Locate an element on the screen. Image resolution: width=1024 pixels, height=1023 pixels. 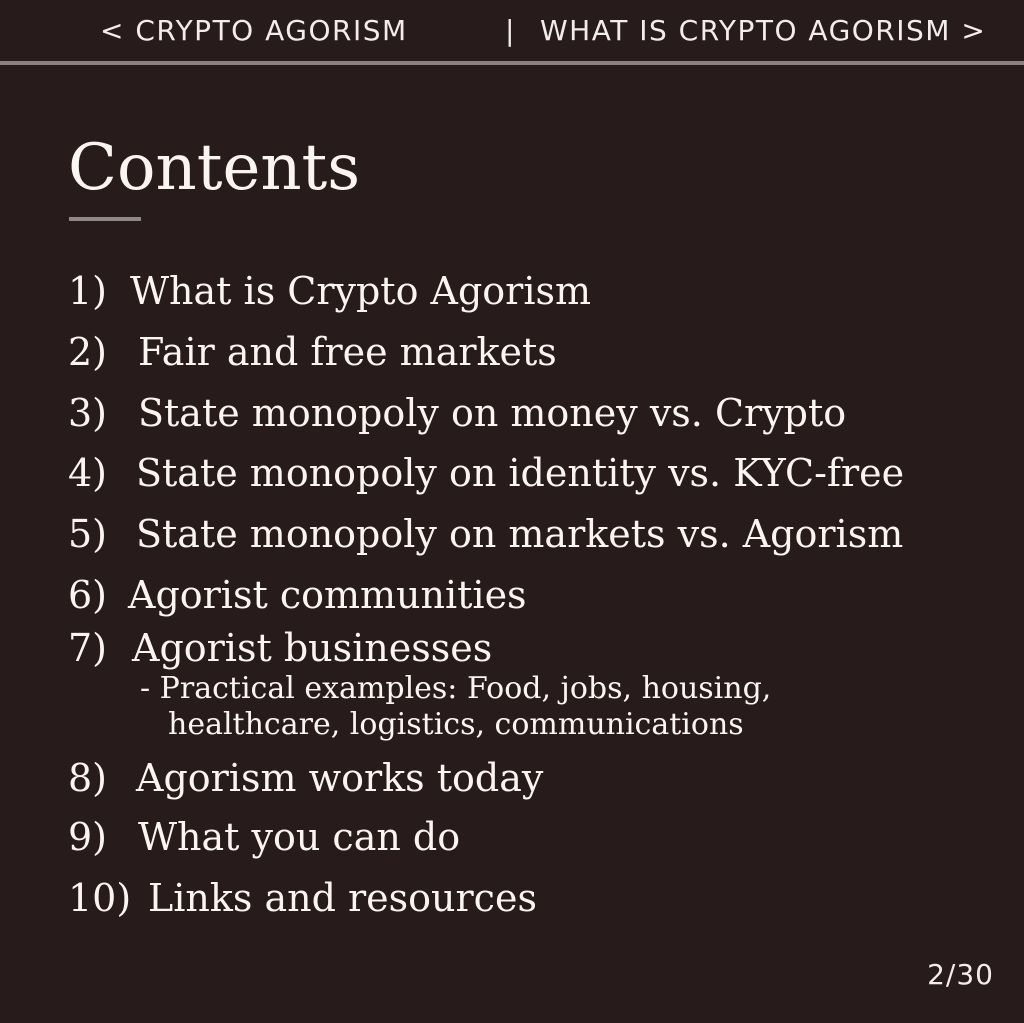
toc-item-label: Agorism works today is located at coordinates (340, 778).